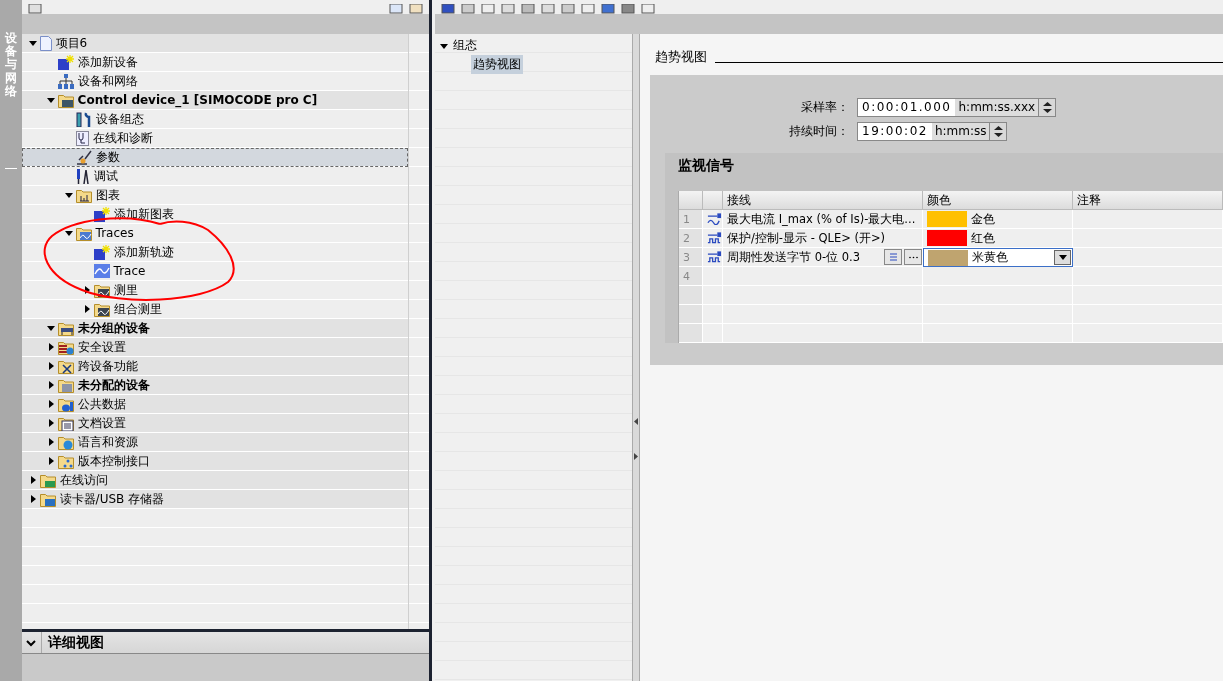 The height and width of the screenshot is (681, 1223). I want to click on section-title: 监视信号, so click(706, 166).